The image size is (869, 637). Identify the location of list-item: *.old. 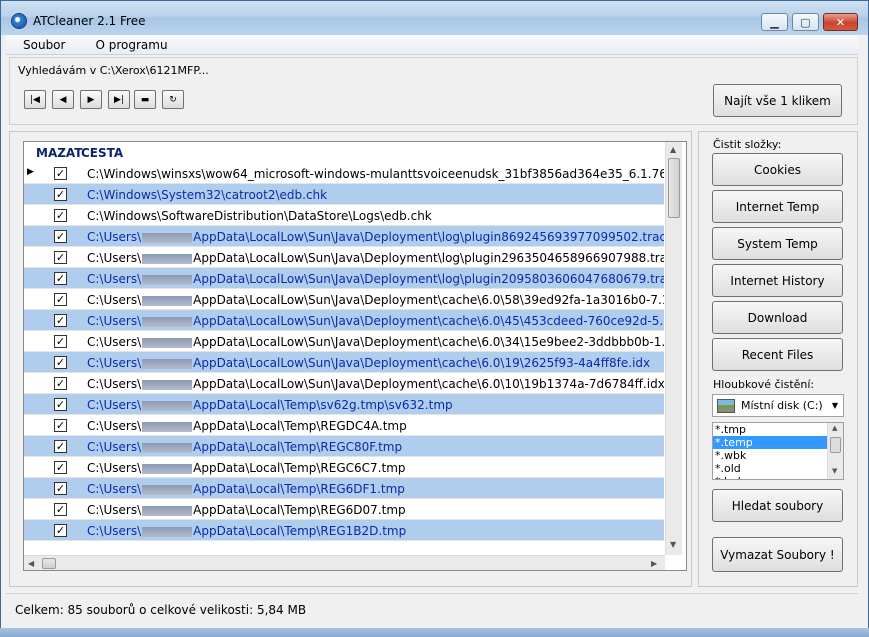
(770, 468).